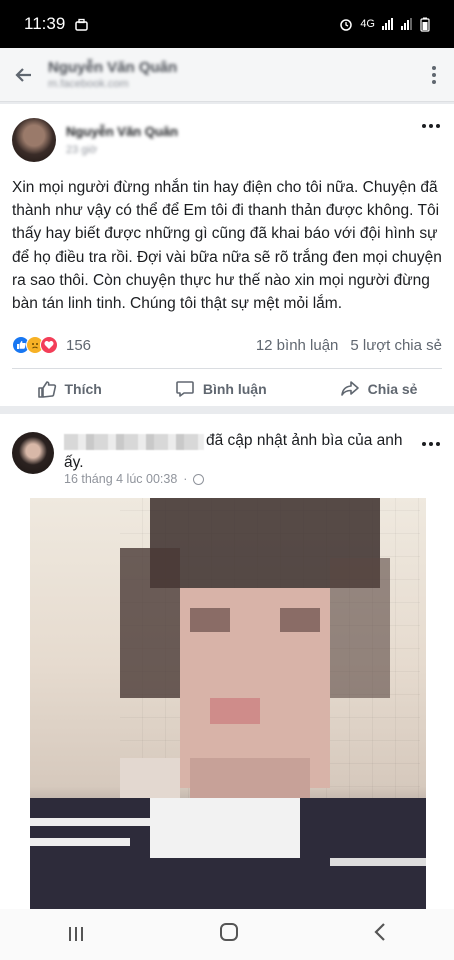 The image size is (454, 960). I want to click on reactions-summary: 156, so click(51, 345).